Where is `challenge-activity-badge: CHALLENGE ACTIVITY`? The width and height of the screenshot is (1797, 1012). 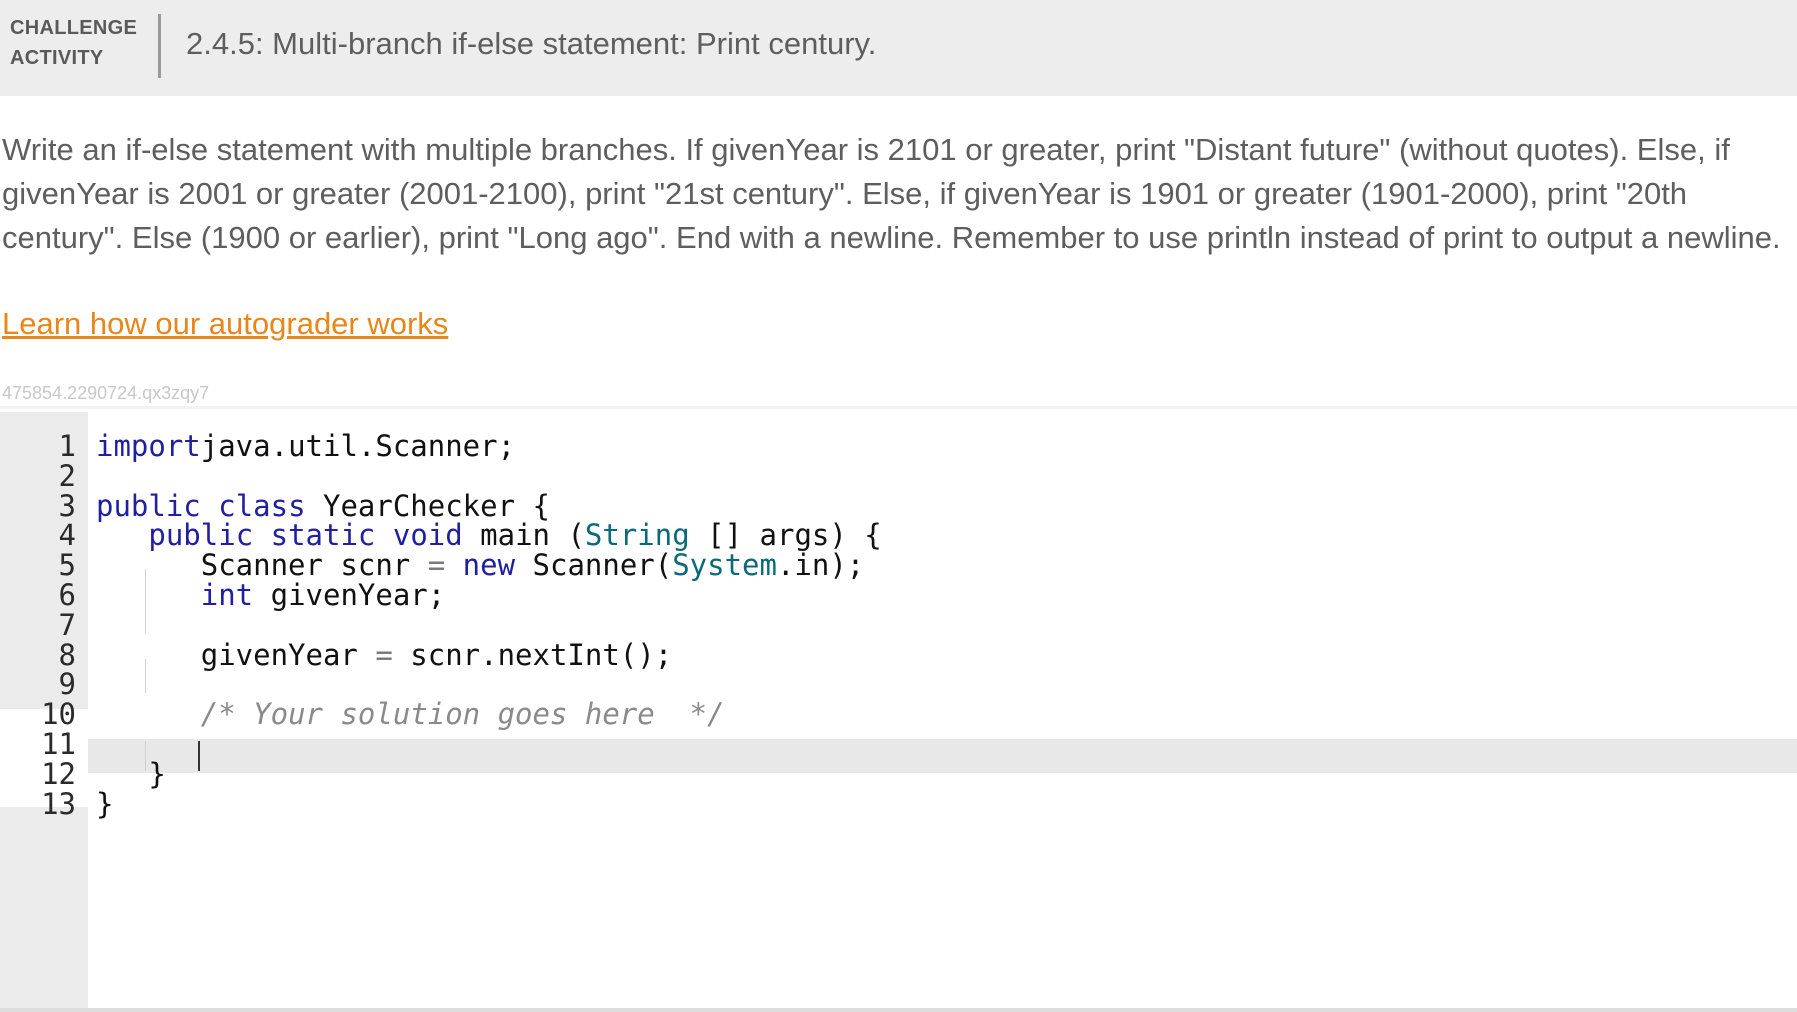 challenge-activity-badge: CHALLENGE ACTIVITY is located at coordinates (73, 43).